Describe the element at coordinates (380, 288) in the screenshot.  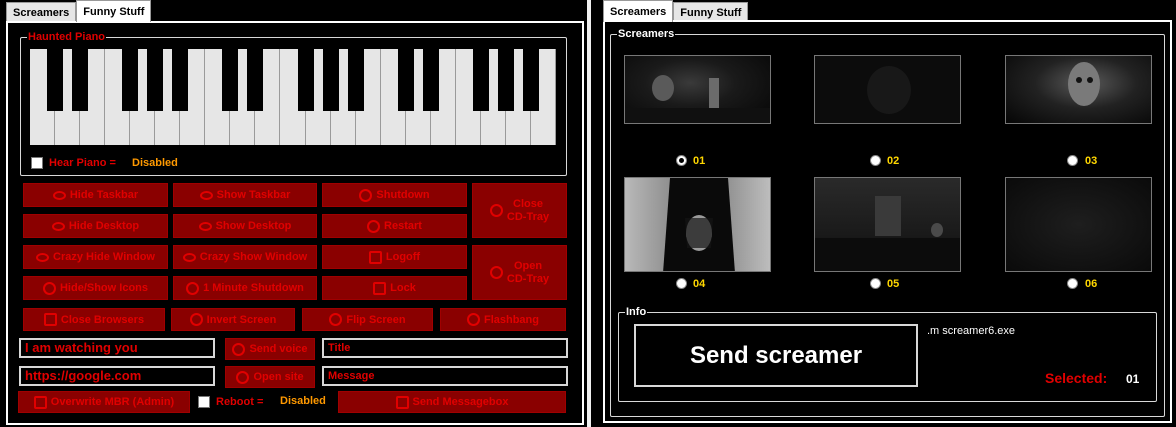
I see `lock-icon` at that location.